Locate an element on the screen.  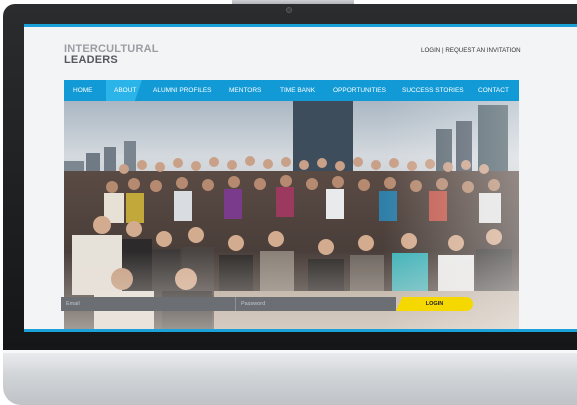
nav-item-success-stories: SUCCESS STORIES is located at coordinates (433, 90).